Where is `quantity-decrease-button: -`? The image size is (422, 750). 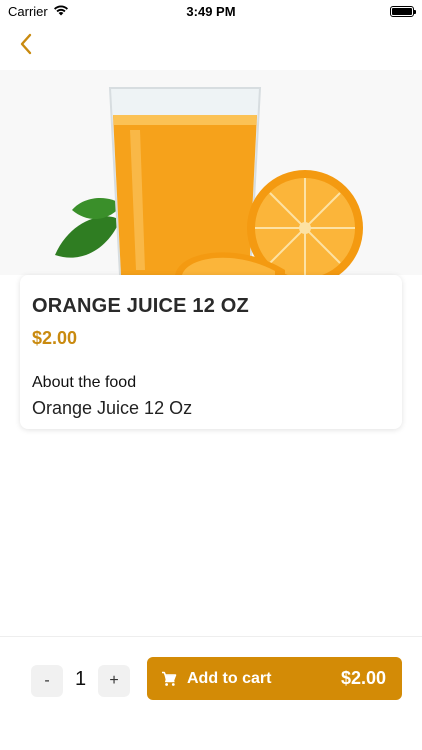
quantity-decrease-button: - is located at coordinates (47, 681).